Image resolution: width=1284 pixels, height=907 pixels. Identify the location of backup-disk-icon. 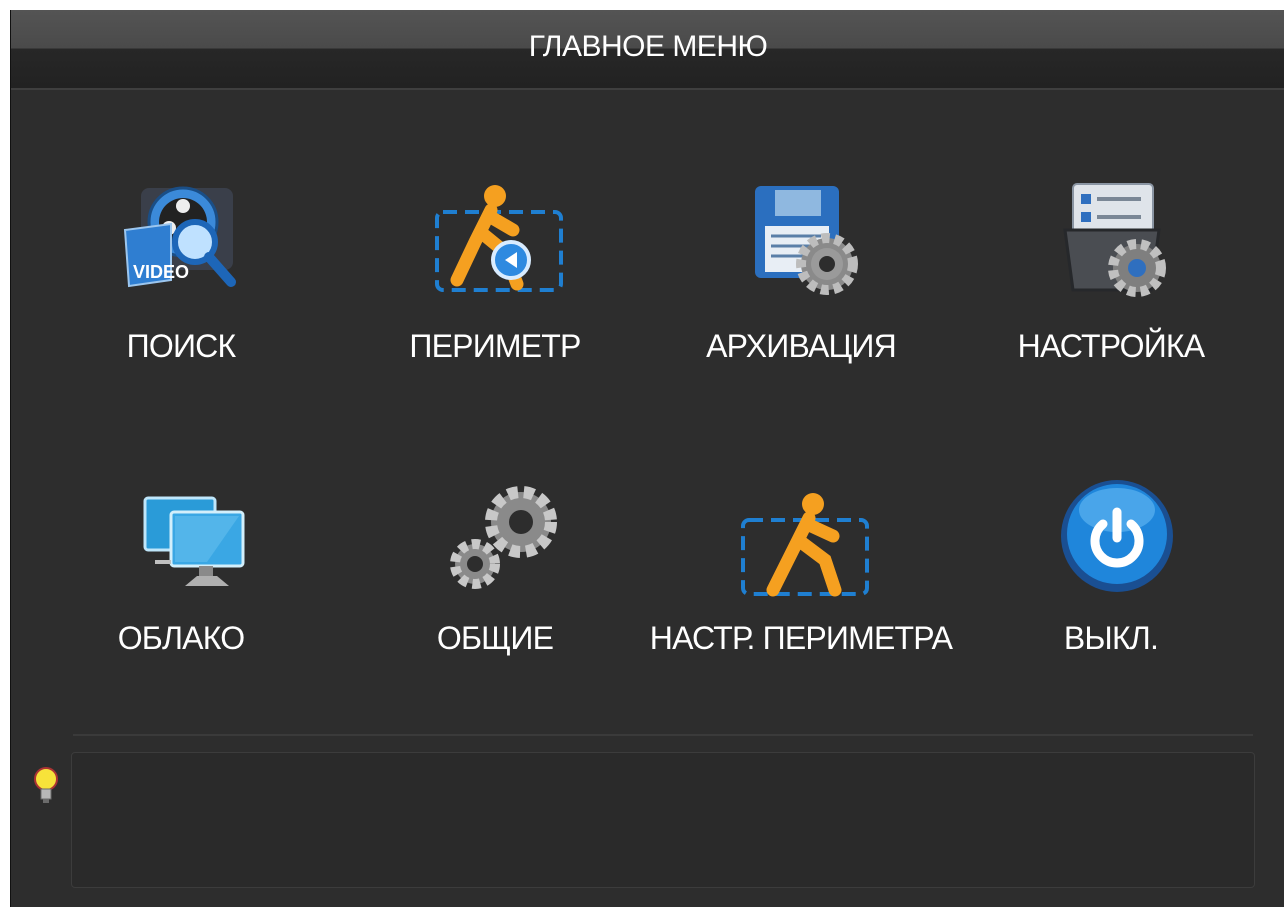
(806, 240).